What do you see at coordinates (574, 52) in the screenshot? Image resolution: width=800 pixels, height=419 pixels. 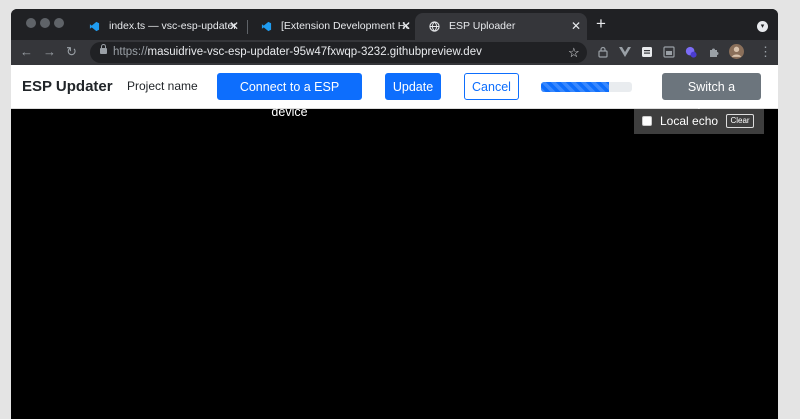 I see `bookmark-star-icon: ☆` at bounding box center [574, 52].